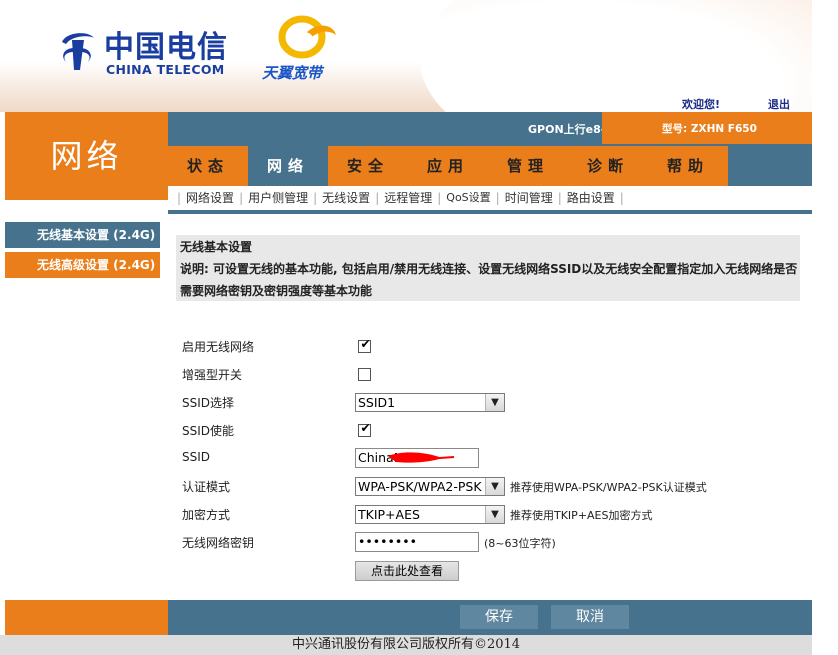  What do you see at coordinates (196, 457) in the screenshot?
I see `ssid-label: SSID` at bounding box center [196, 457].